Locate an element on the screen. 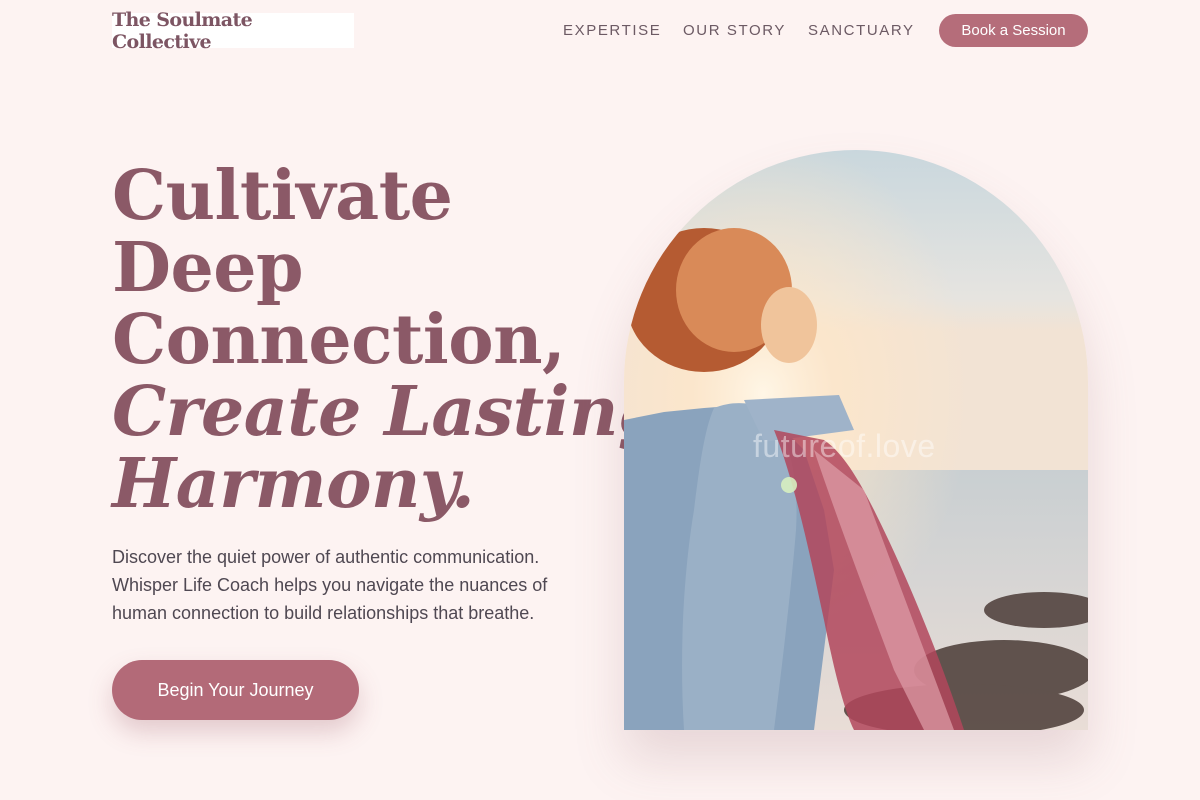 The image size is (1200, 800). headline-italic-line: Harmony. is located at coordinates (293, 484).